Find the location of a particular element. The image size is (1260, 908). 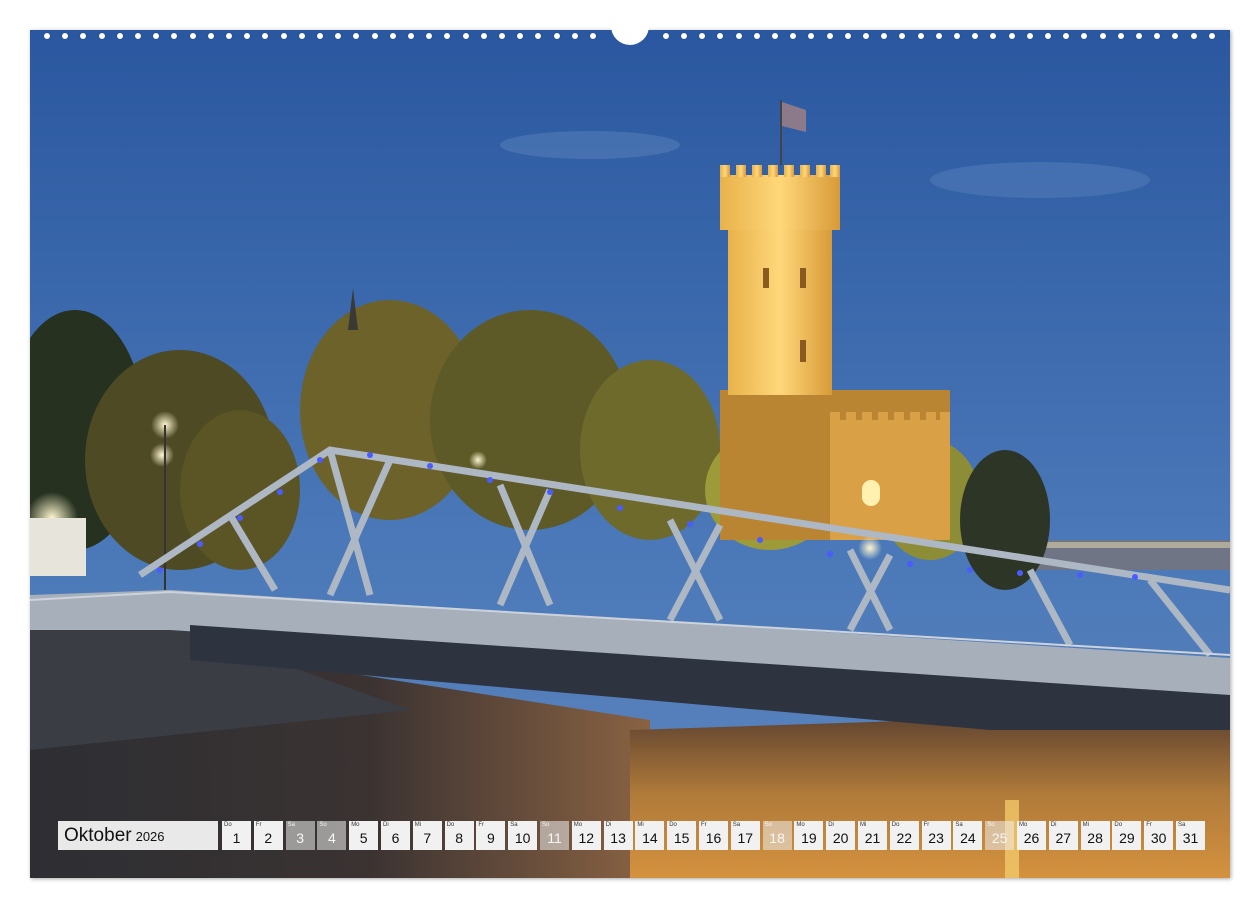

day-cell: So 25 is located at coordinates (1000, 835).